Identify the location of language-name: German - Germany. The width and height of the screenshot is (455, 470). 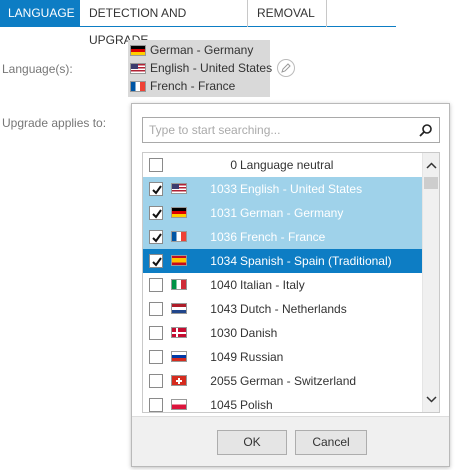
(292, 213).